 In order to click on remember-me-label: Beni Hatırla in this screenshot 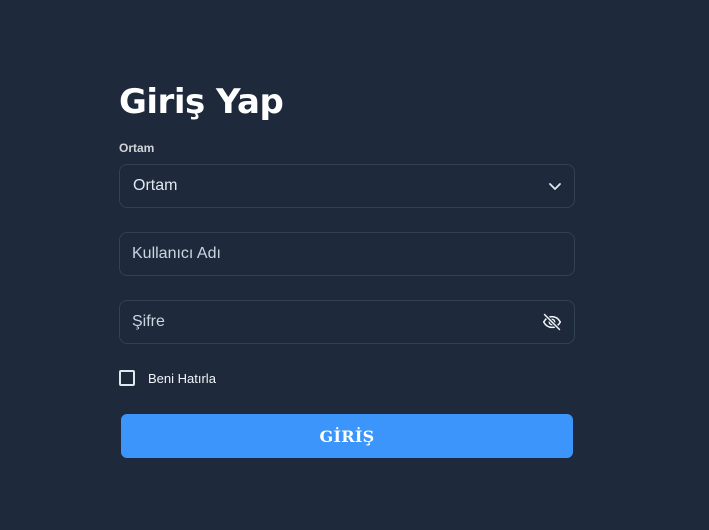, I will do `click(182, 378)`.